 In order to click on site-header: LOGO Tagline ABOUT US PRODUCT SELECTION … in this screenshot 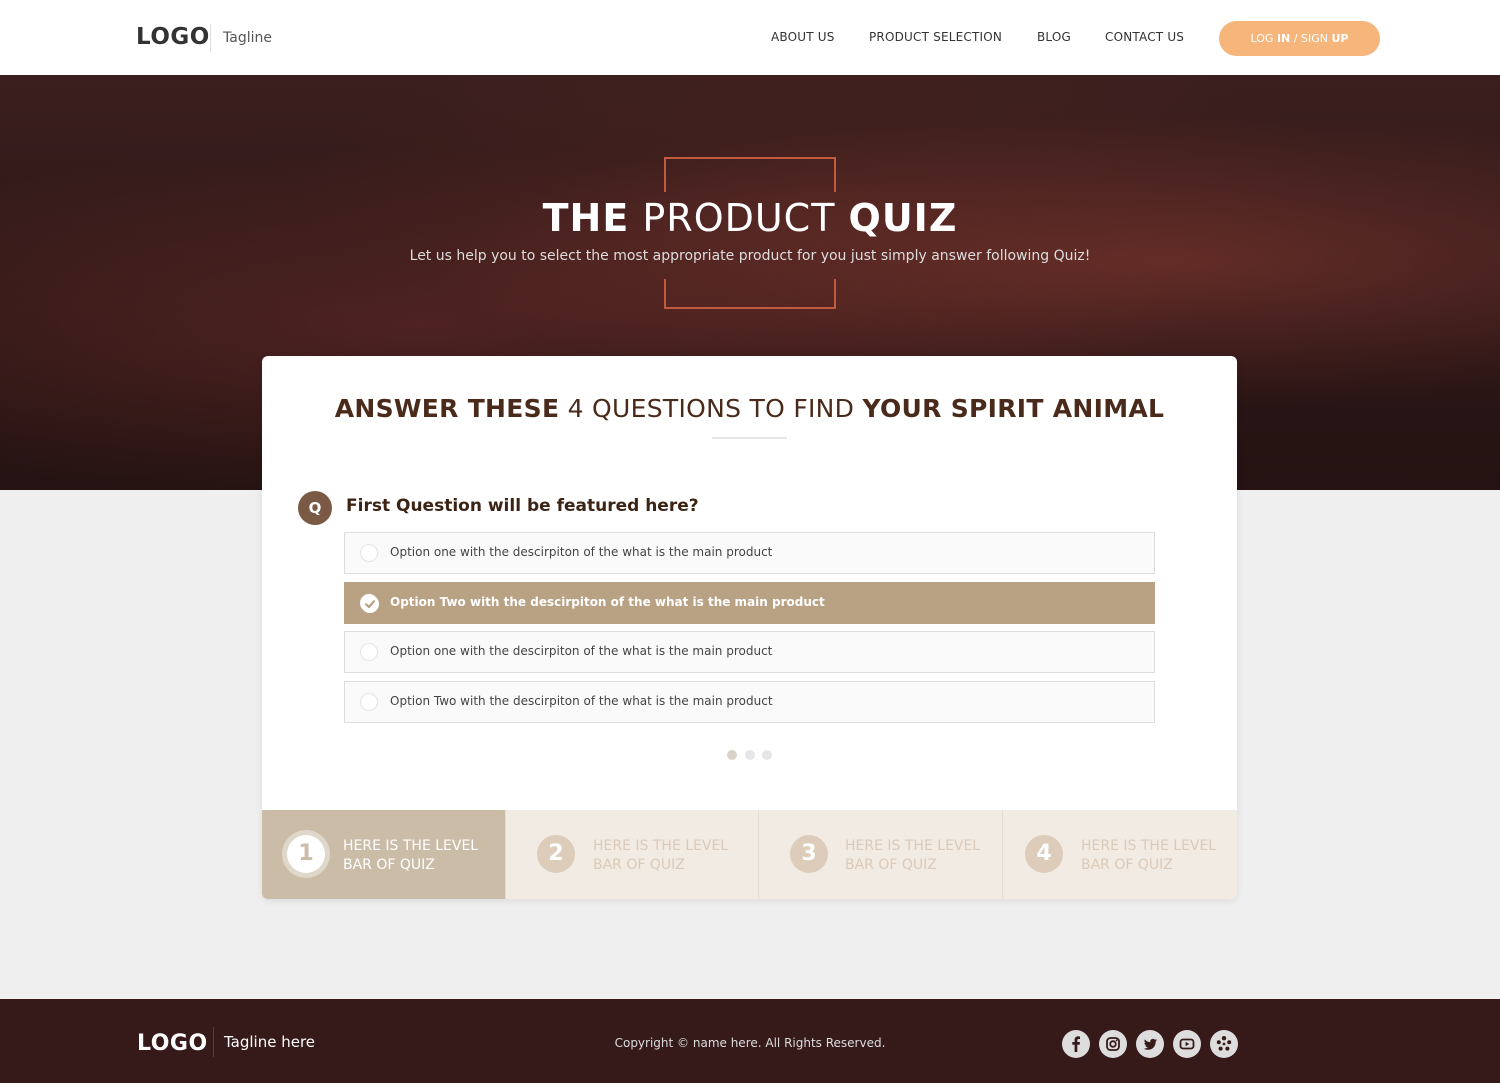, I will do `click(750, 37)`.